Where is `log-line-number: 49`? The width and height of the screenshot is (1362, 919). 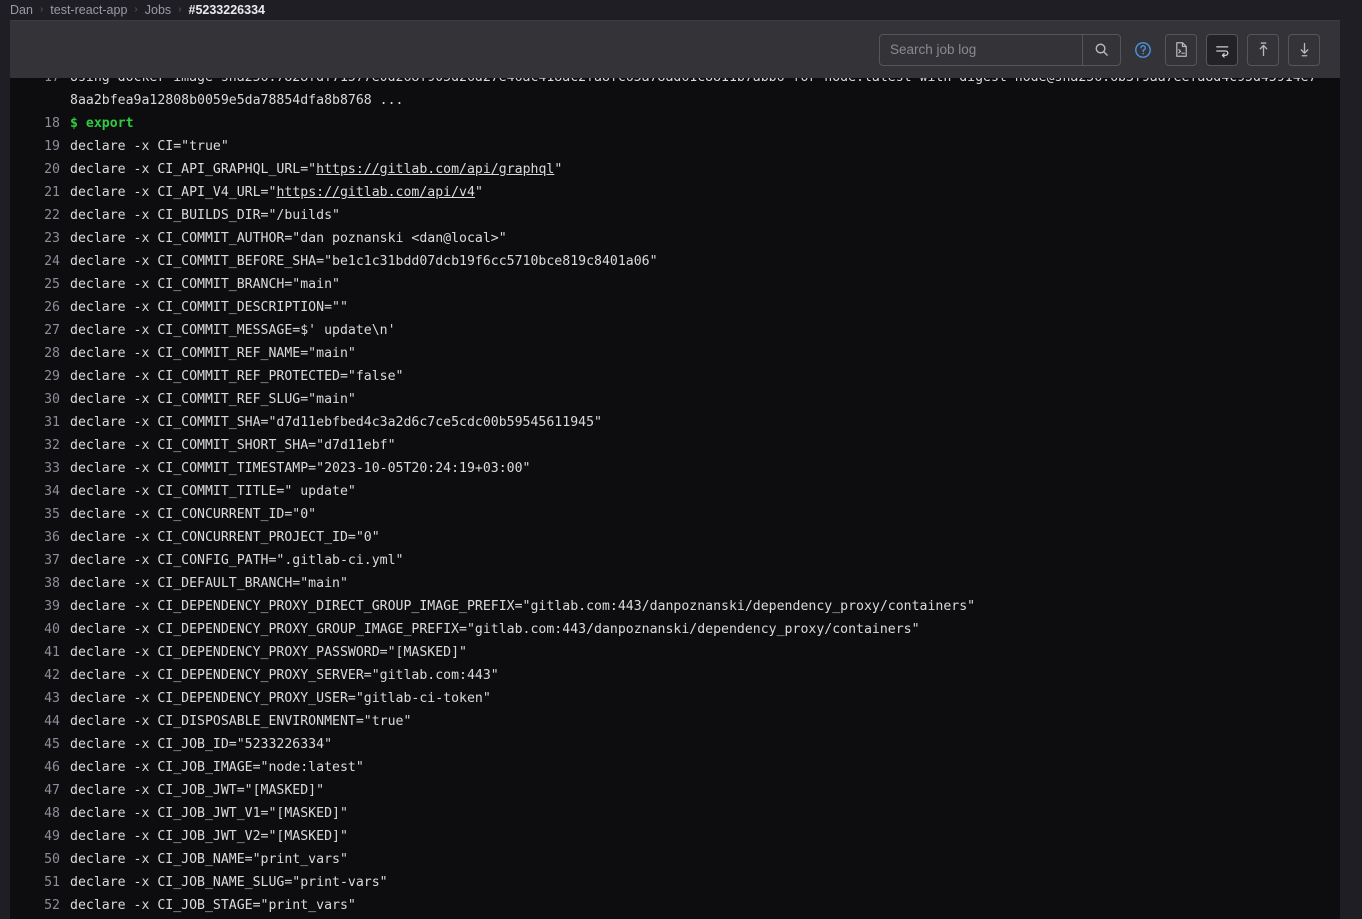
log-line-number: 49 is located at coordinates (40, 836).